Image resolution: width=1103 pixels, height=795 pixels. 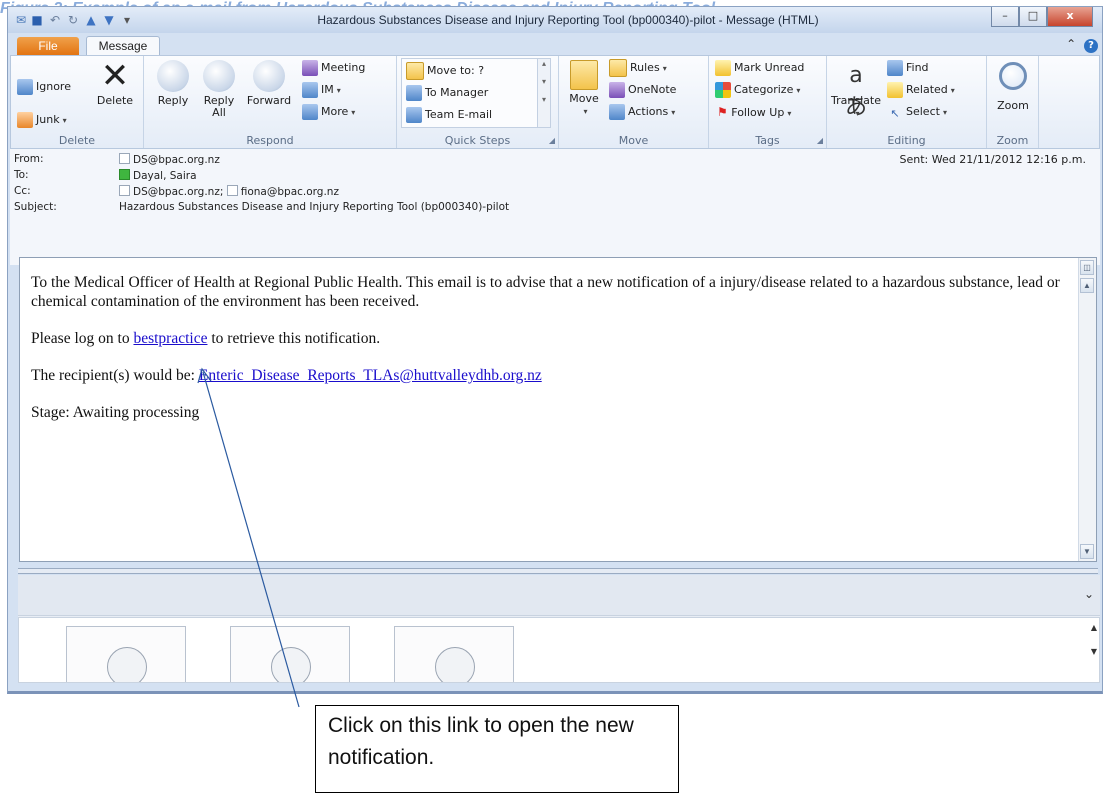 What do you see at coordinates (759, 68) in the screenshot?
I see `mark-unread-button: Mark Unread` at bounding box center [759, 68].